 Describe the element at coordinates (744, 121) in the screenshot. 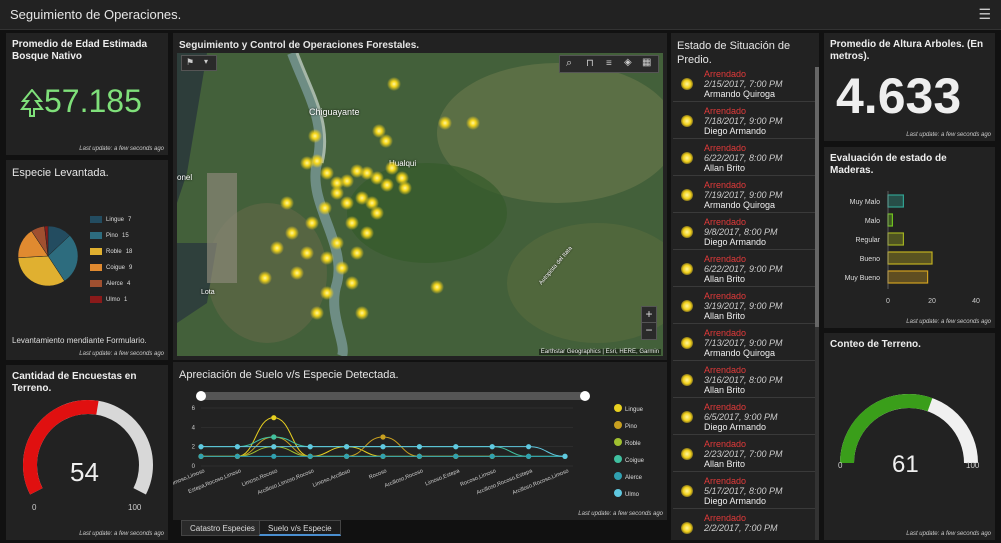

I see `list-item: Arrendado 7/18/2017, 9:00 PM Diego Armando` at that location.